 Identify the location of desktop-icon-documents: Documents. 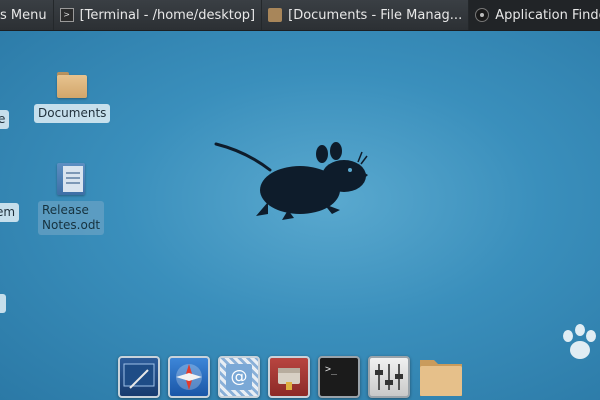
(72, 97).